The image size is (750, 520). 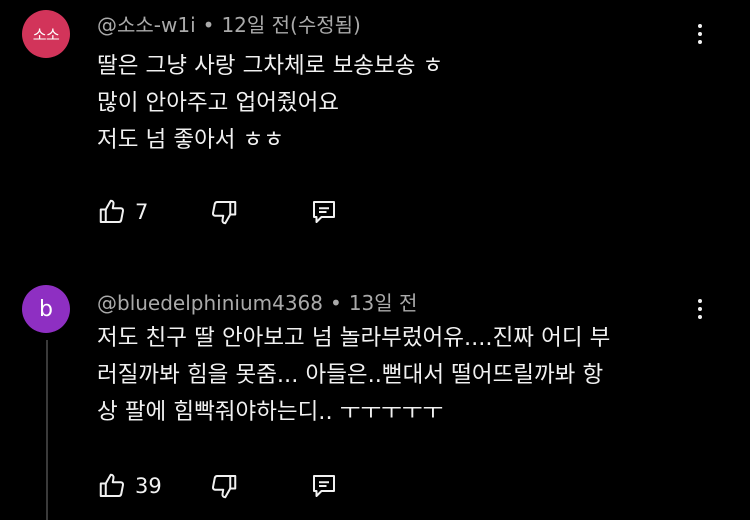 I want to click on comment-author: @bluedelphinium4368, so click(x=210, y=303).